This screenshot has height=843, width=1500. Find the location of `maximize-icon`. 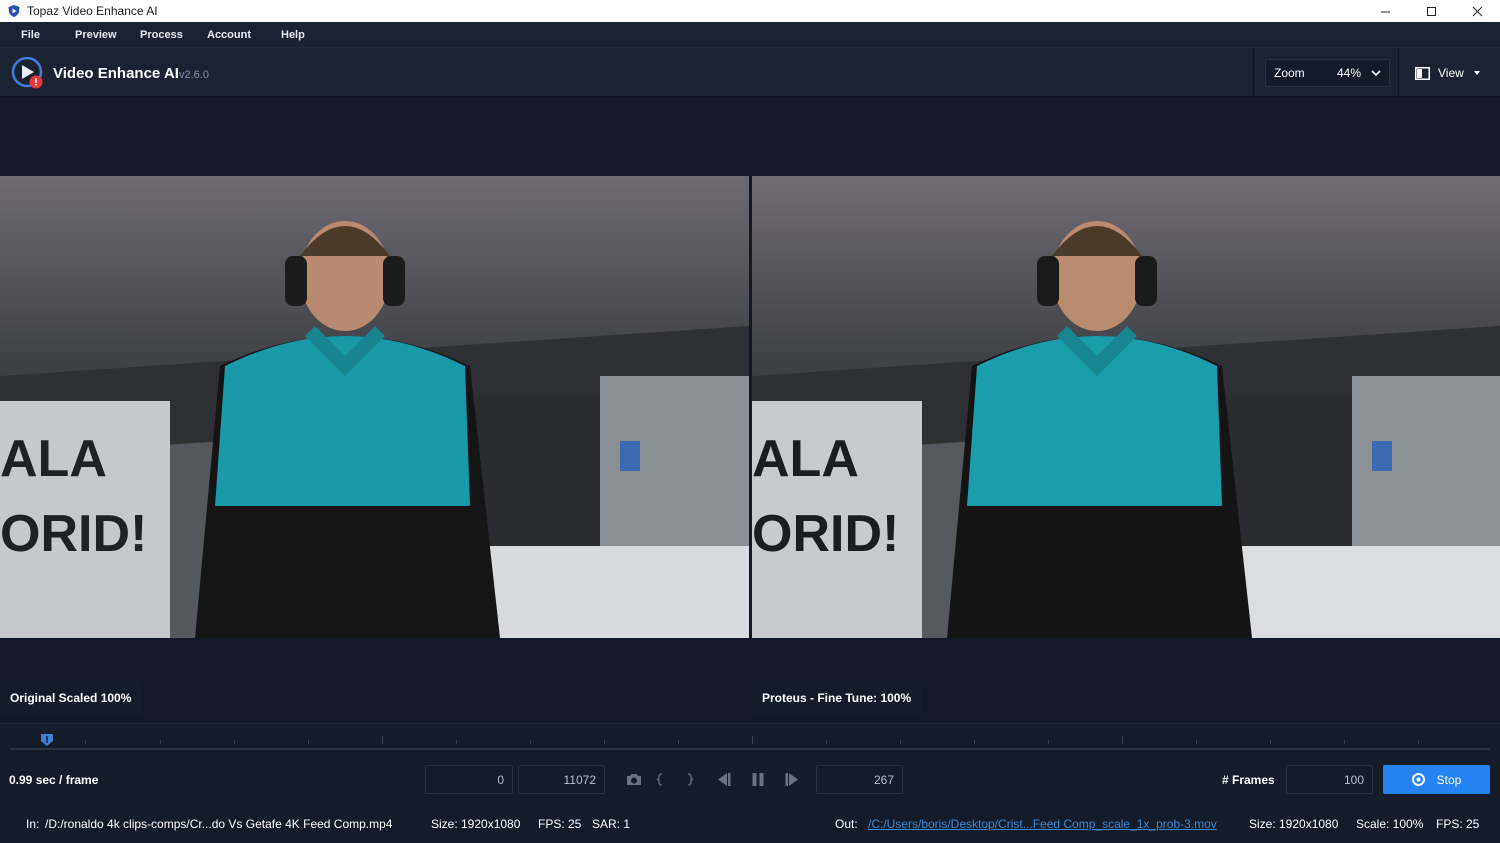

maximize-icon is located at coordinates (1431, 11).